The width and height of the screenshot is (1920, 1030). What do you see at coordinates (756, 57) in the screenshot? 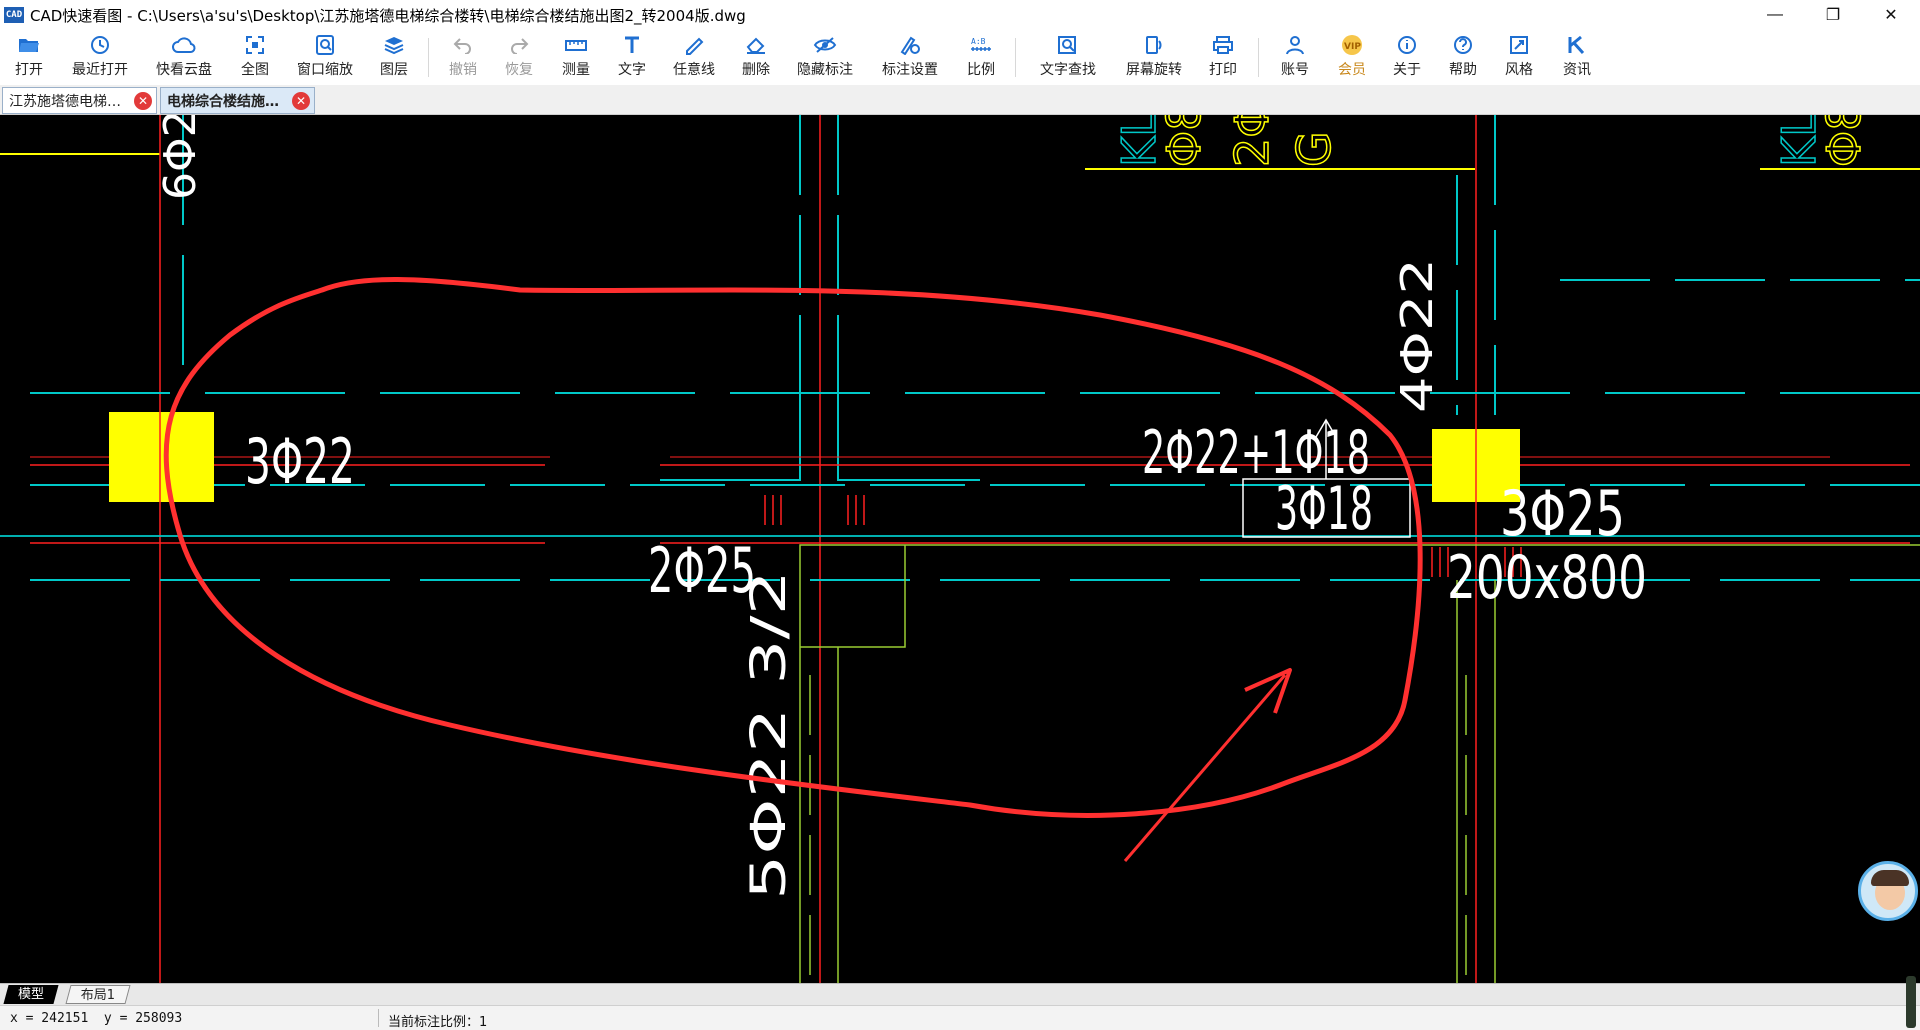
I see `toolbar-button-eraser: 删除` at bounding box center [756, 57].